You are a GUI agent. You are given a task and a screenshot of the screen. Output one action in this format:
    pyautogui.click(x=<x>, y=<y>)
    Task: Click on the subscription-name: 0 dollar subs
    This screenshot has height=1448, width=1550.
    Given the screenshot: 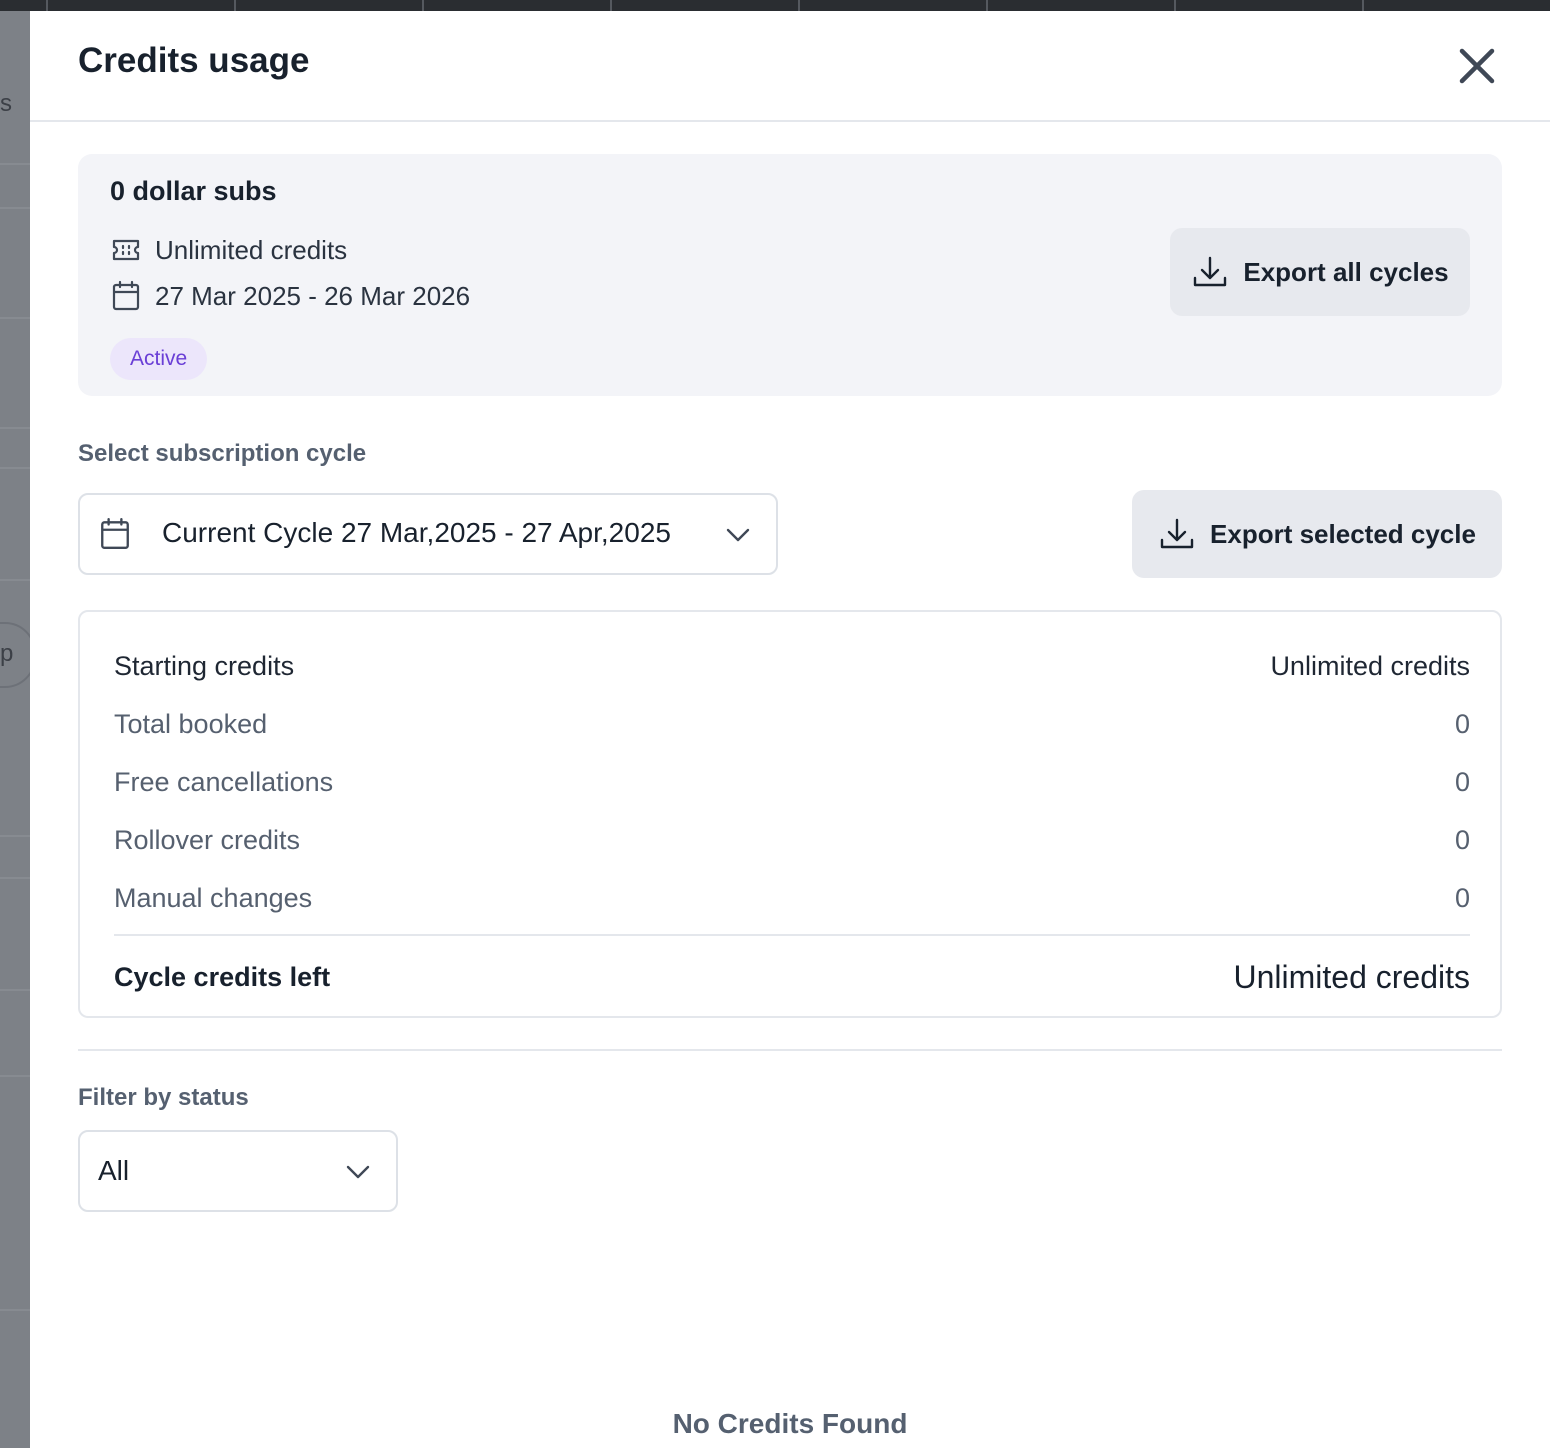 What is the action you would take?
    pyautogui.click(x=193, y=191)
    